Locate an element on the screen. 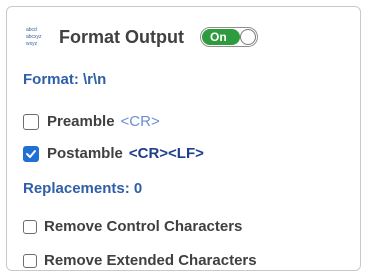 Image resolution: width=373 pixels, height=280 pixels. preamble-row: Preamble <CR> is located at coordinates (91, 121).